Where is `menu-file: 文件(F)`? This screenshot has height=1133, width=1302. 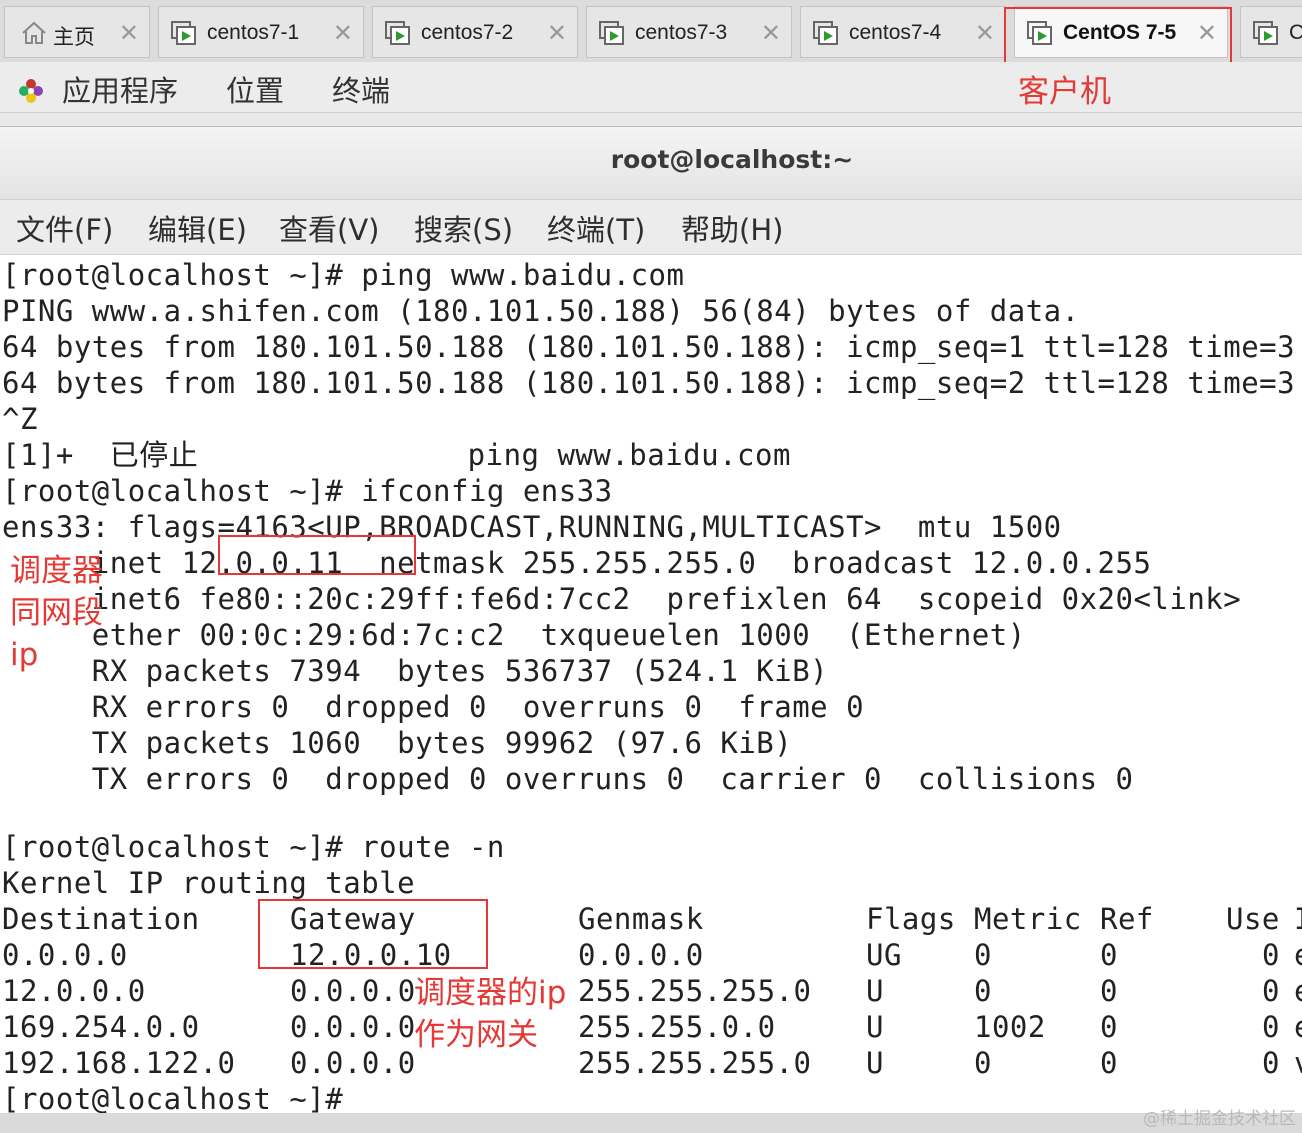 menu-file: 文件(F) is located at coordinates (64, 228).